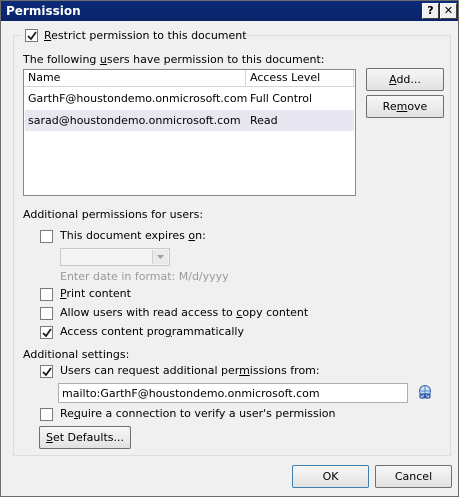  What do you see at coordinates (113, 214) in the screenshot?
I see `additional-permissions-heading: Additional permissions for users:` at bounding box center [113, 214].